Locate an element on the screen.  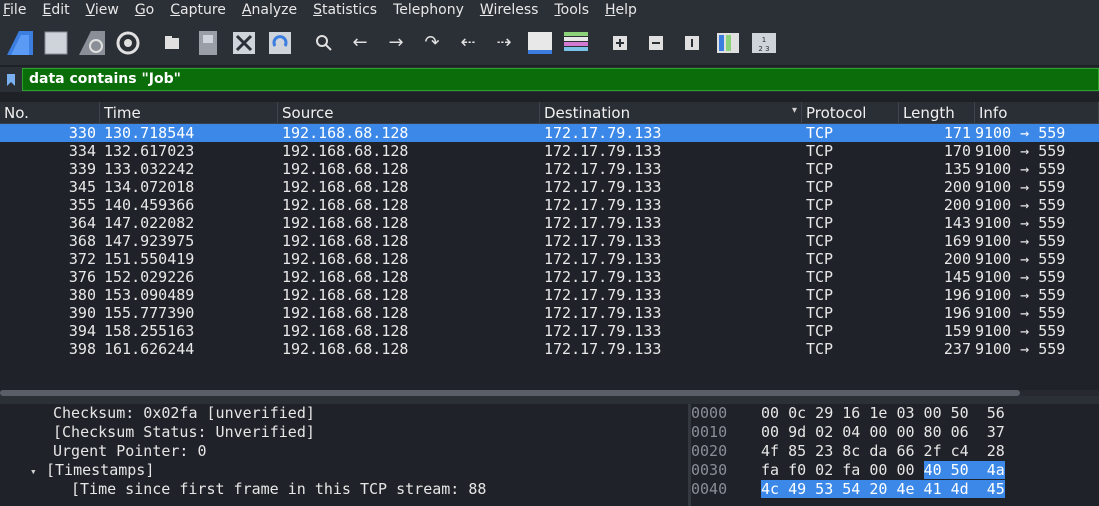
go-to-packet-icon: ↷ is located at coordinates (432, 43).